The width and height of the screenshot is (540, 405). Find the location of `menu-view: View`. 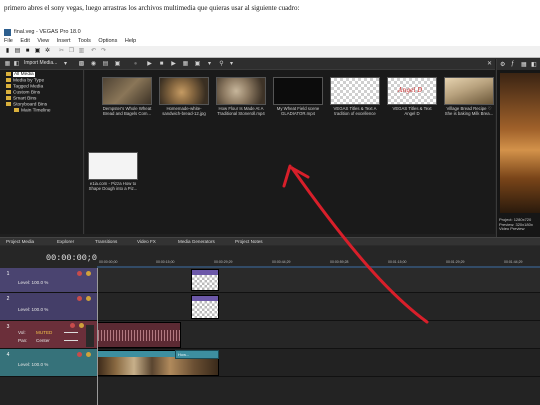

menu-view: View is located at coordinates (43, 41).